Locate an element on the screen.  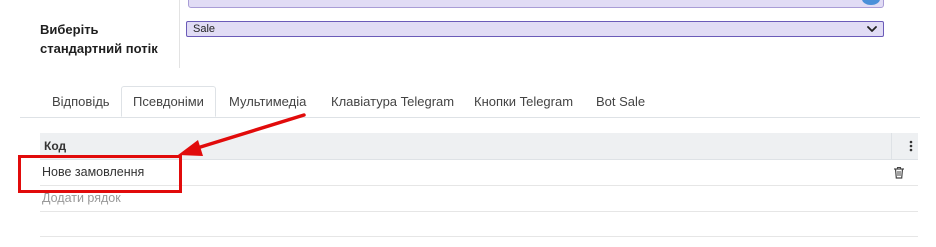
default-stream-label: Виберіть стандартний потік is located at coordinates (99, 39).